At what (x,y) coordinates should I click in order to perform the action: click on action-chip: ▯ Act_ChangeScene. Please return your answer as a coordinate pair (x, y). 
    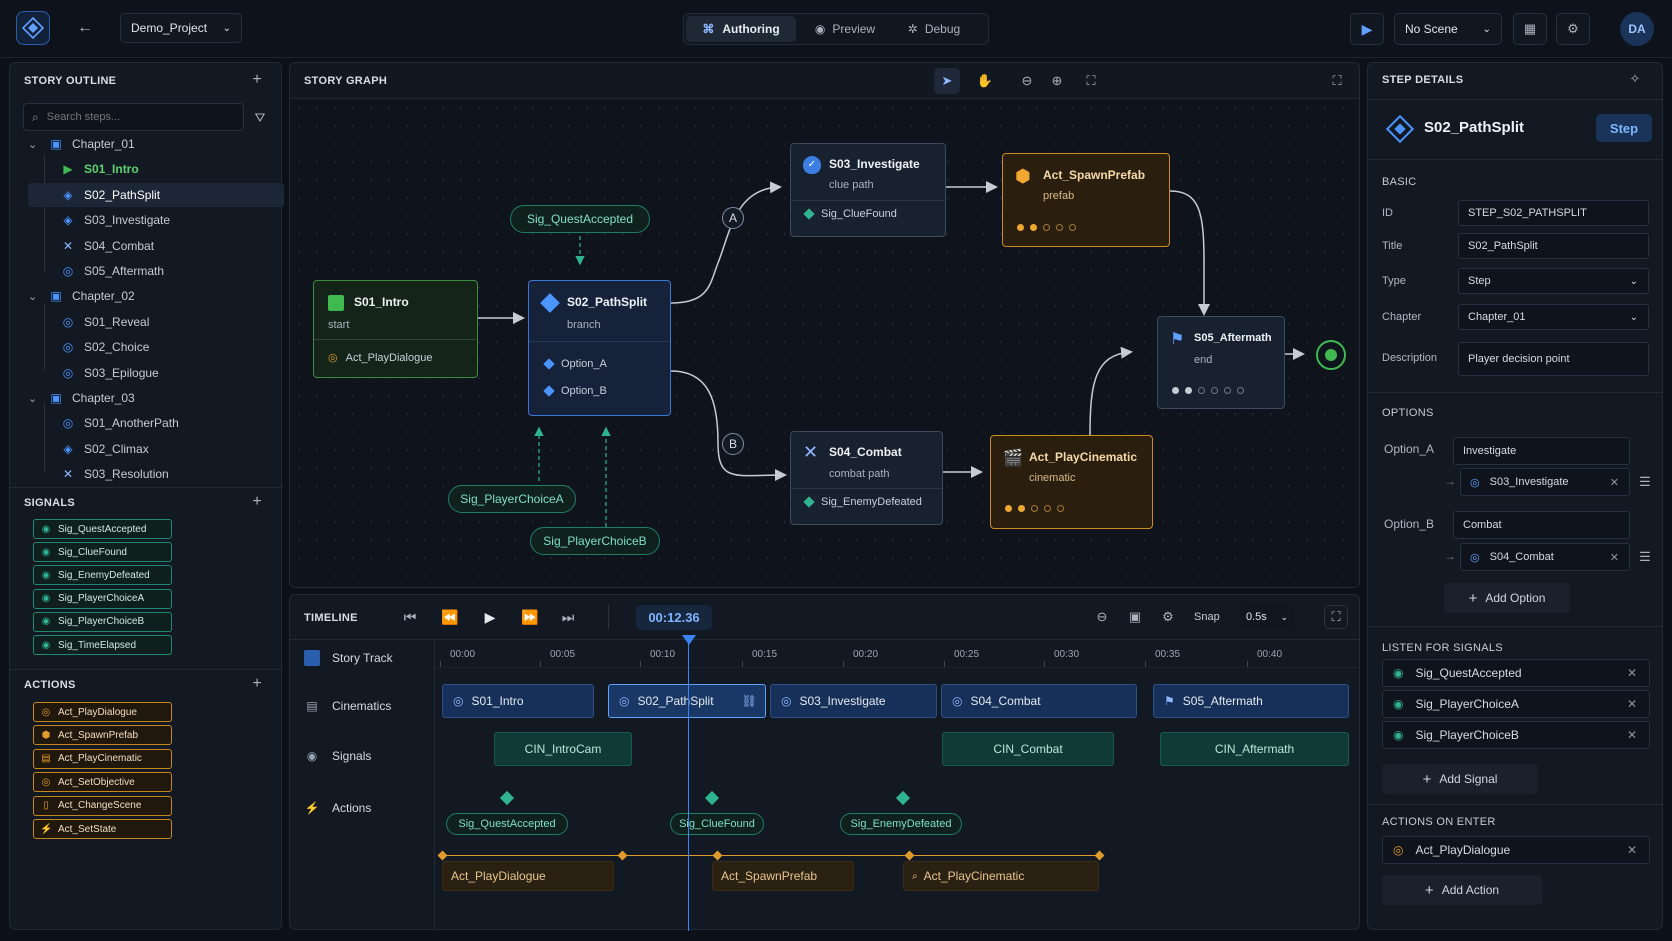
    Looking at the image, I should click on (102, 805).